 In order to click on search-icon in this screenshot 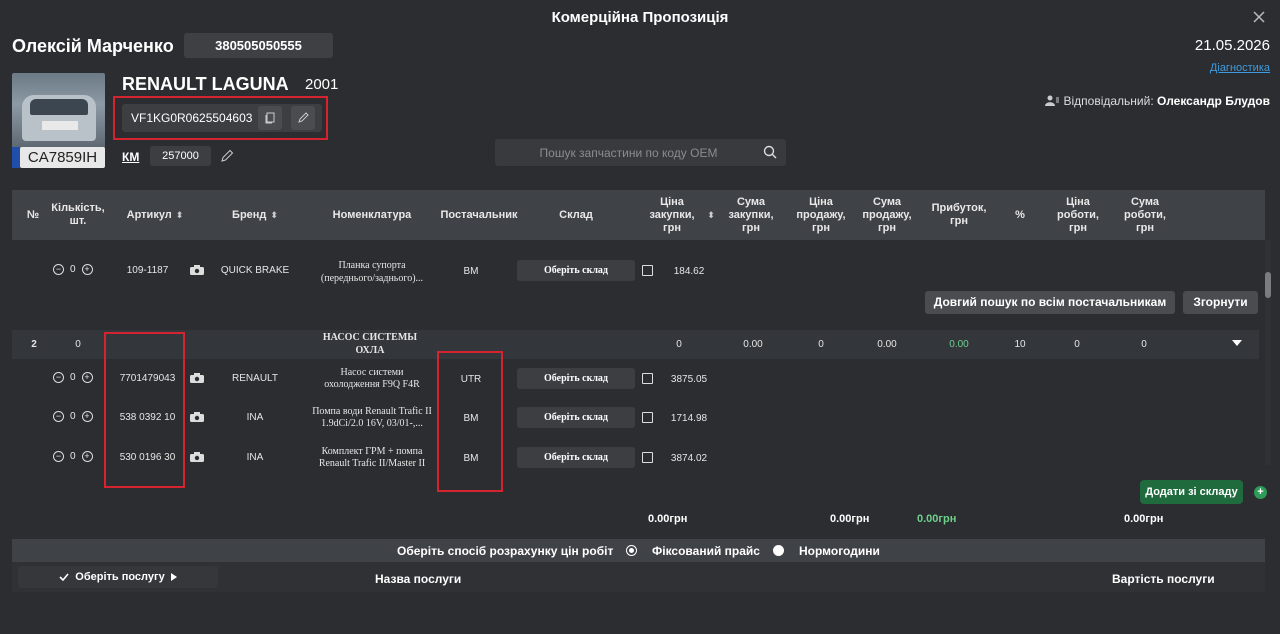, I will do `click(770, 152)`.